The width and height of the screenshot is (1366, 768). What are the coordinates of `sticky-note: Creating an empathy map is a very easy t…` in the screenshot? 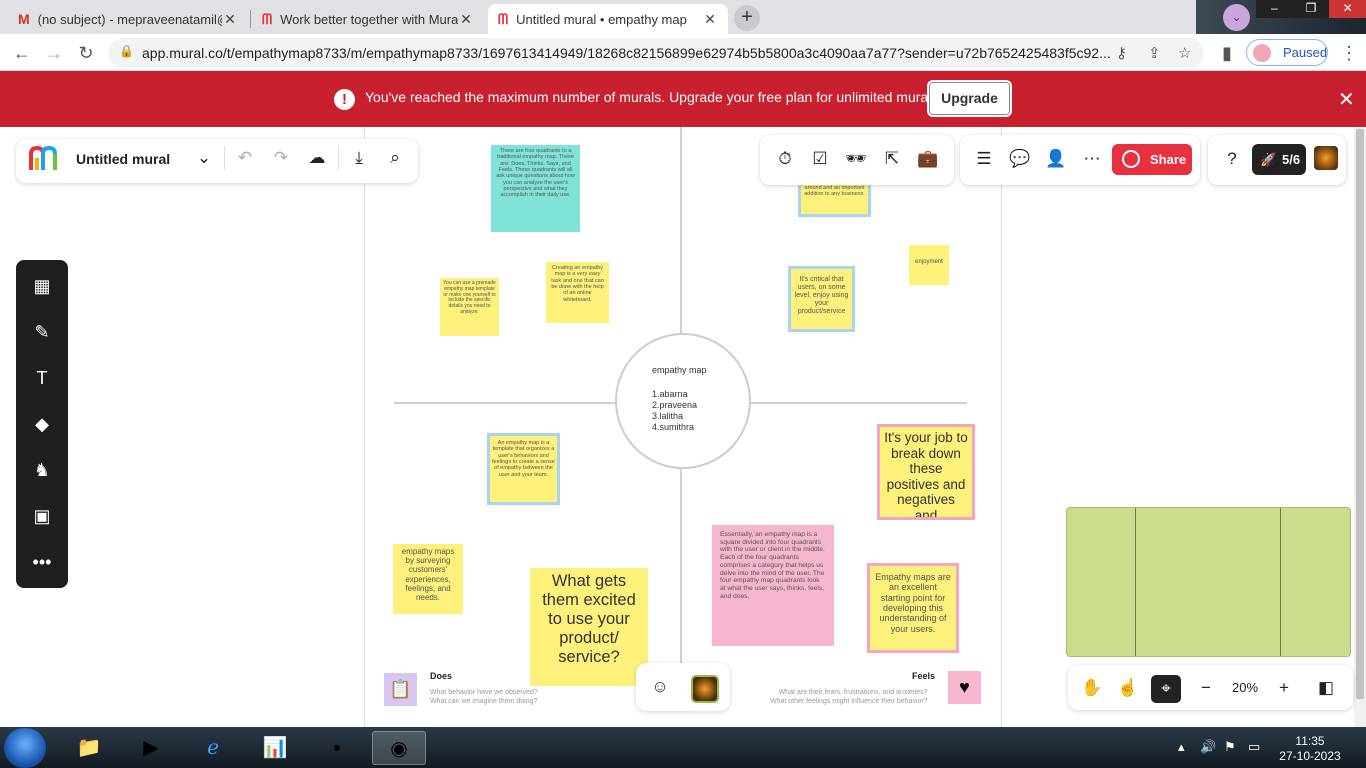 It's located at (577, 292).